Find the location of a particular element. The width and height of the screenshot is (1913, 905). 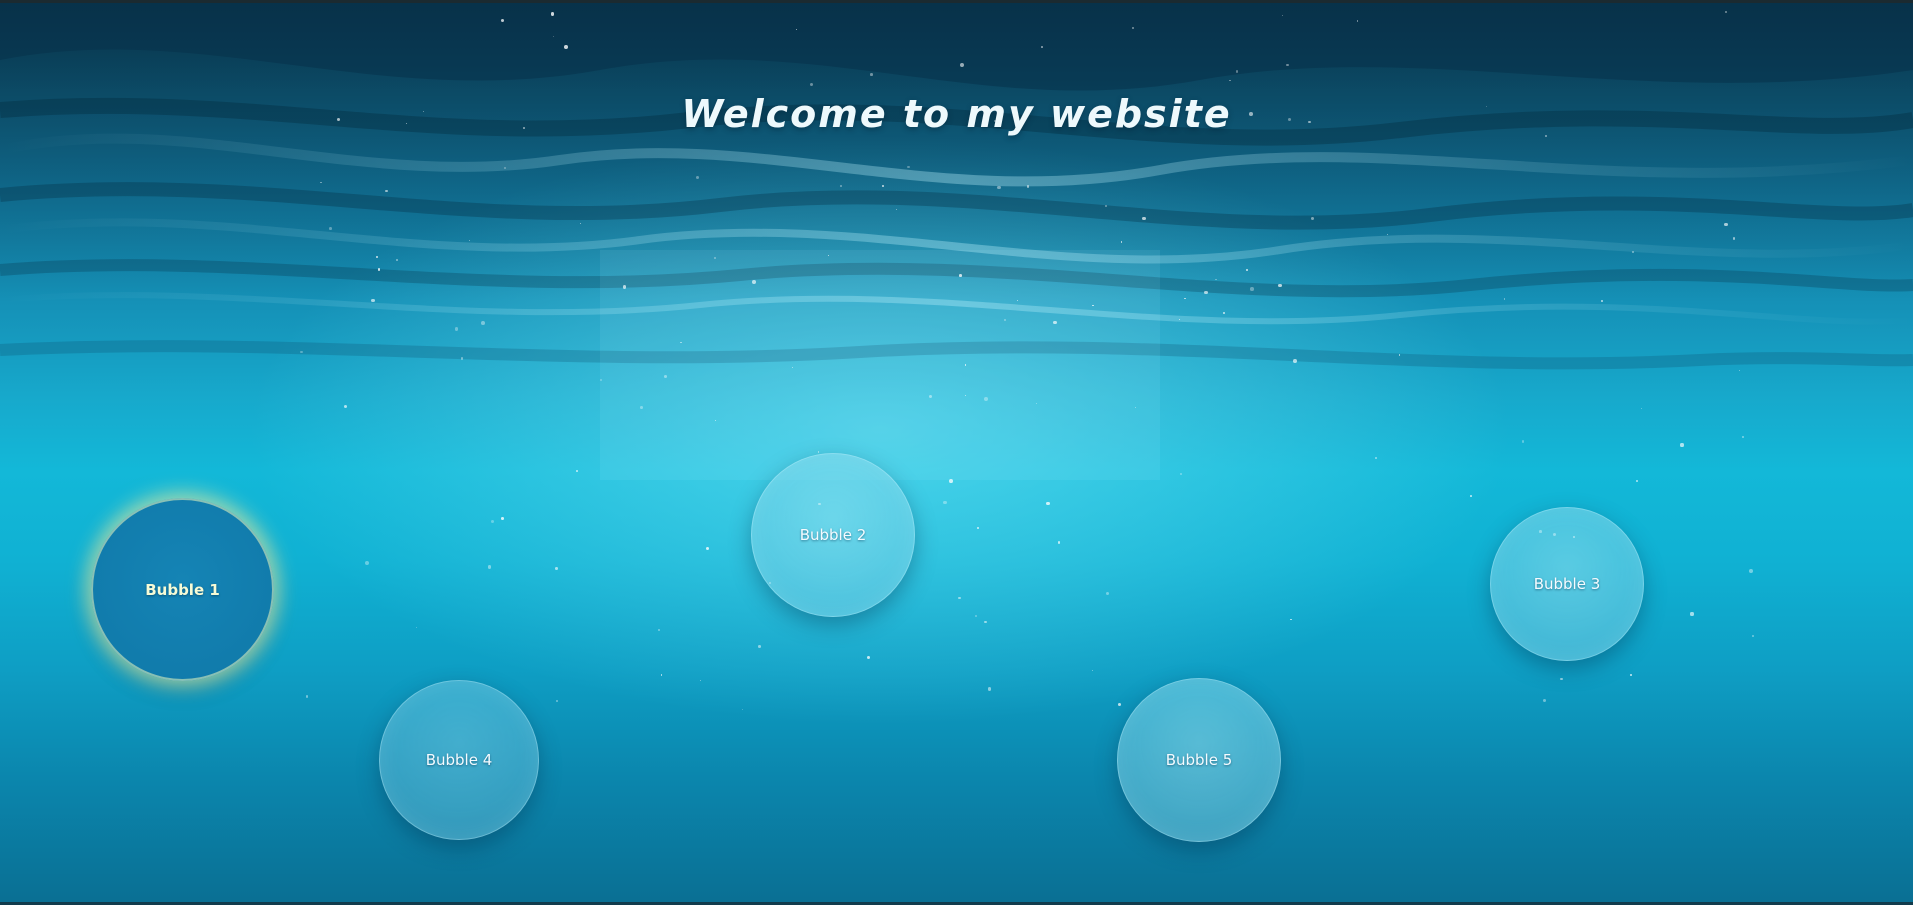

top-edge is located at coordinates (956, 1).